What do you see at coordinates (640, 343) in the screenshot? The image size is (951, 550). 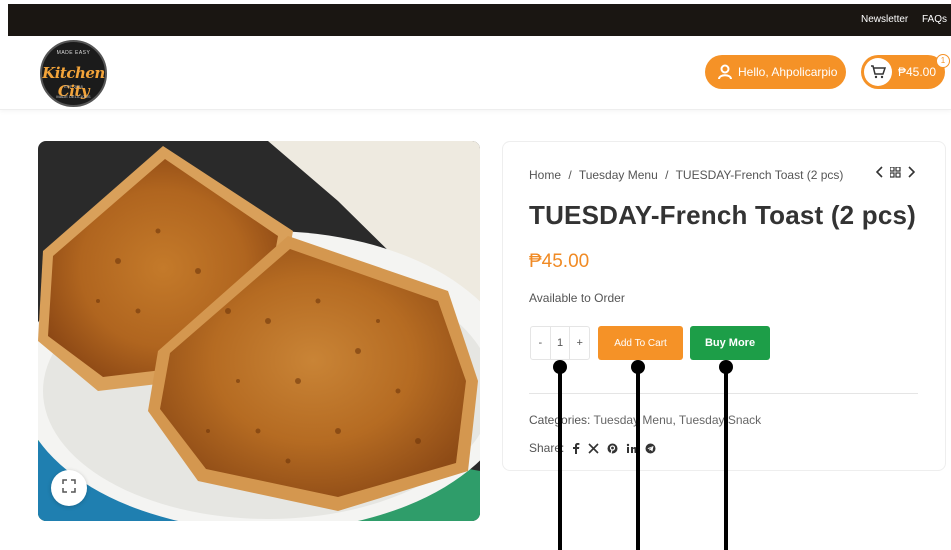 I see `add-to-cart-button: Add To Cart` at bounding box center [640, 343].